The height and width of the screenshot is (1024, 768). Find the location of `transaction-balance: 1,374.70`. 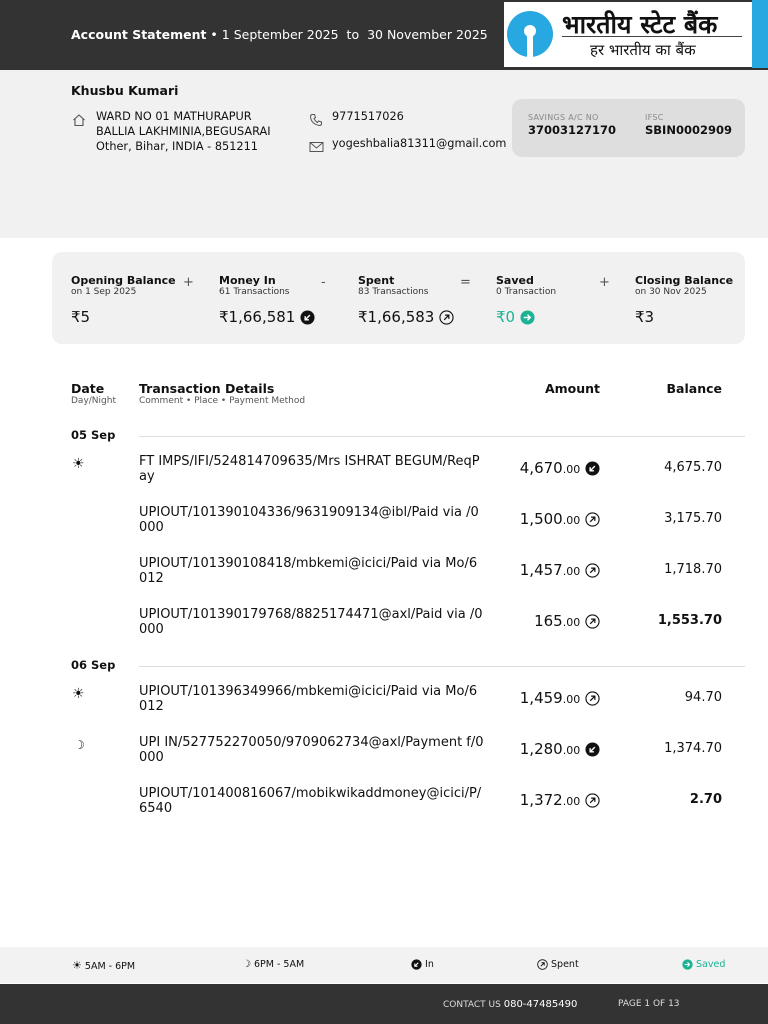

transaction-balance: 1,374.70 is located at coordinates (693, 748).